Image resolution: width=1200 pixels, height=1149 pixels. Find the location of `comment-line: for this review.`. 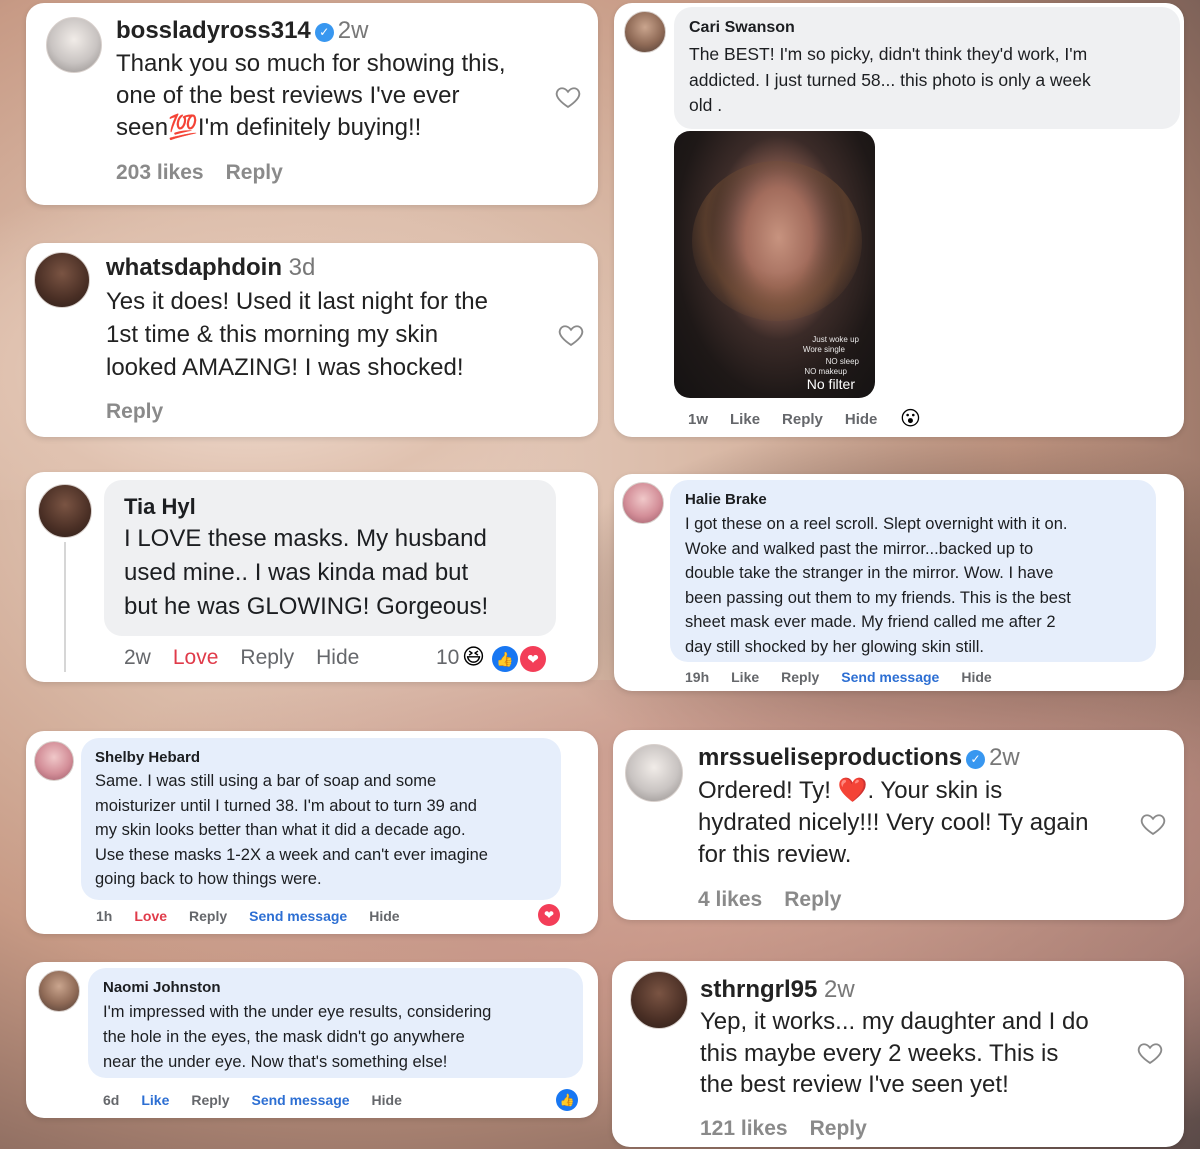

comment-line: for this review. is located at coordinates (775, 854).